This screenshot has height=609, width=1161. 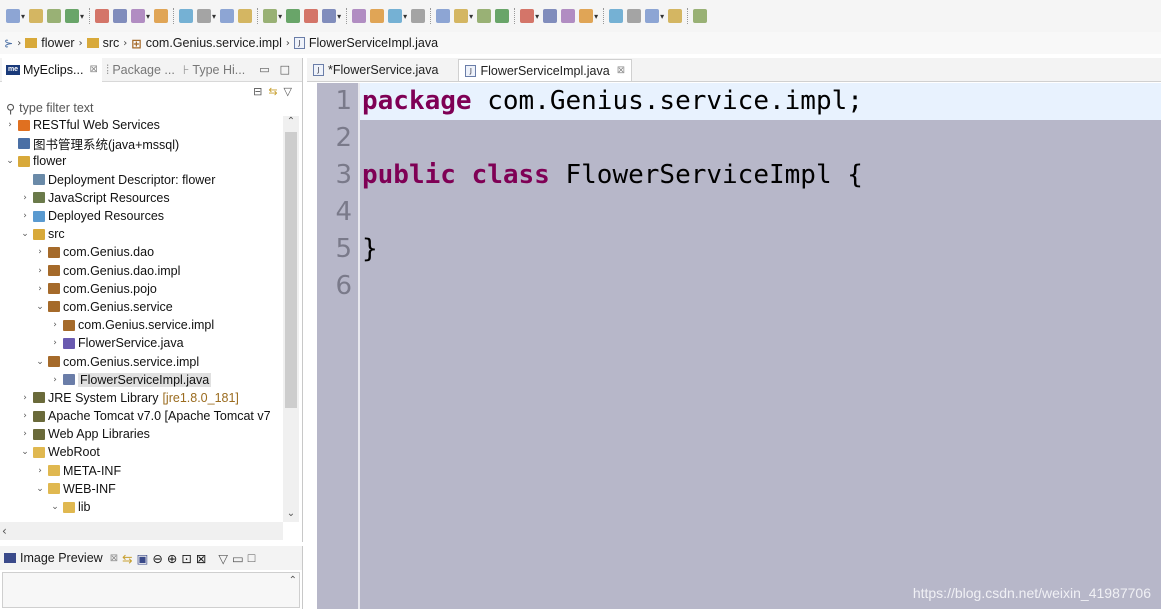 I want to click on back-button, so click(x=675, y=16).